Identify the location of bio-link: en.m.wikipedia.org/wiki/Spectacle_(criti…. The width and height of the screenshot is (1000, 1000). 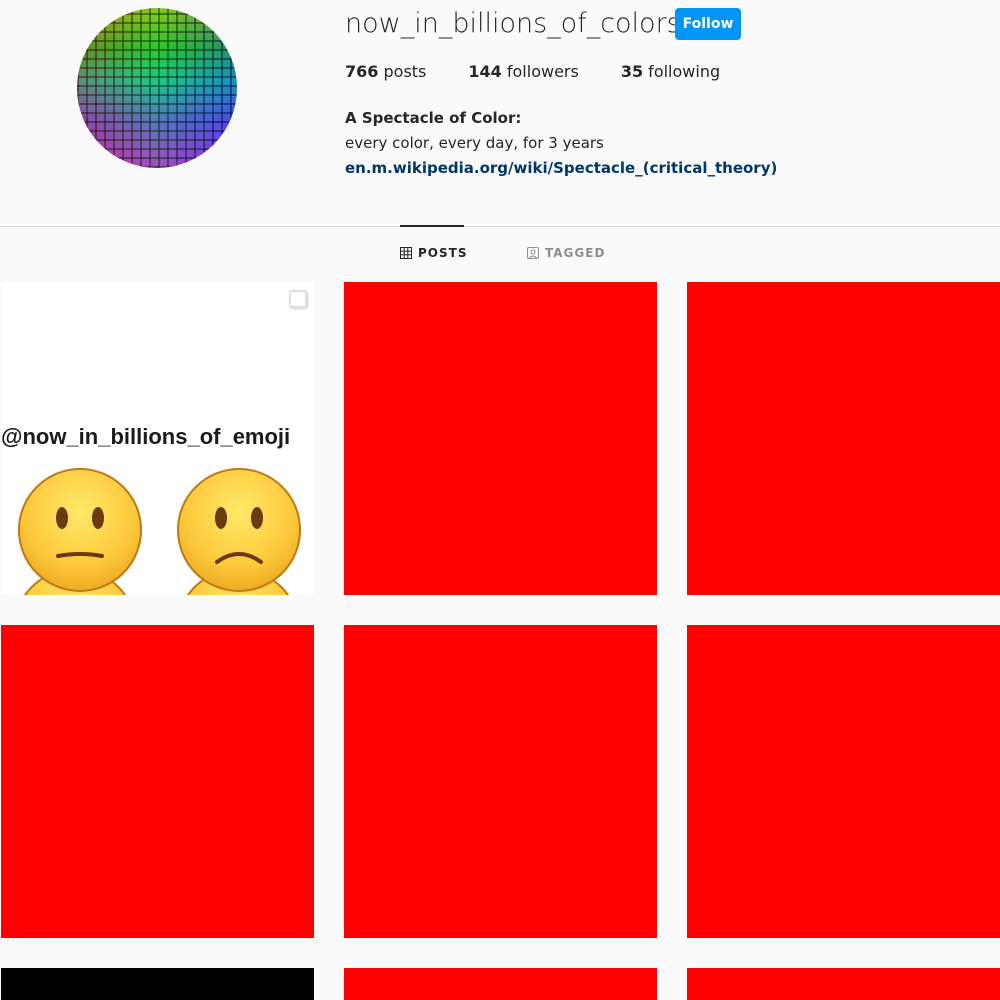
(561, 168).